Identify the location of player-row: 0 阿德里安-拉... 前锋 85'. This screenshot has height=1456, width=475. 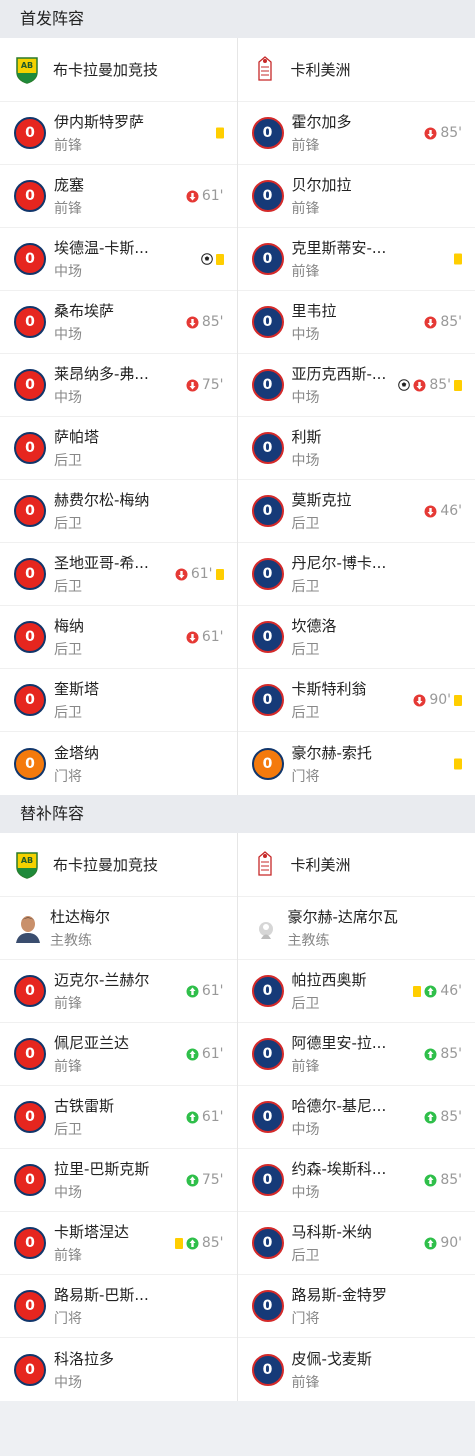
(356, 1054).